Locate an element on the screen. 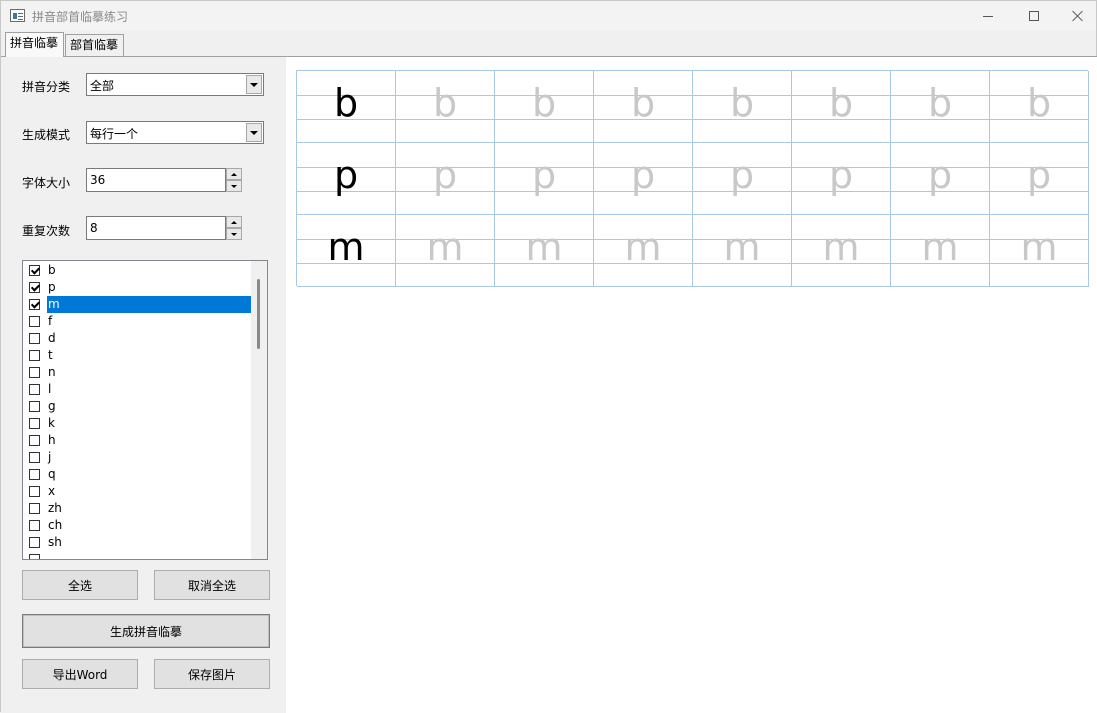  repeat-increment-button is located at coordinates (234, 222).